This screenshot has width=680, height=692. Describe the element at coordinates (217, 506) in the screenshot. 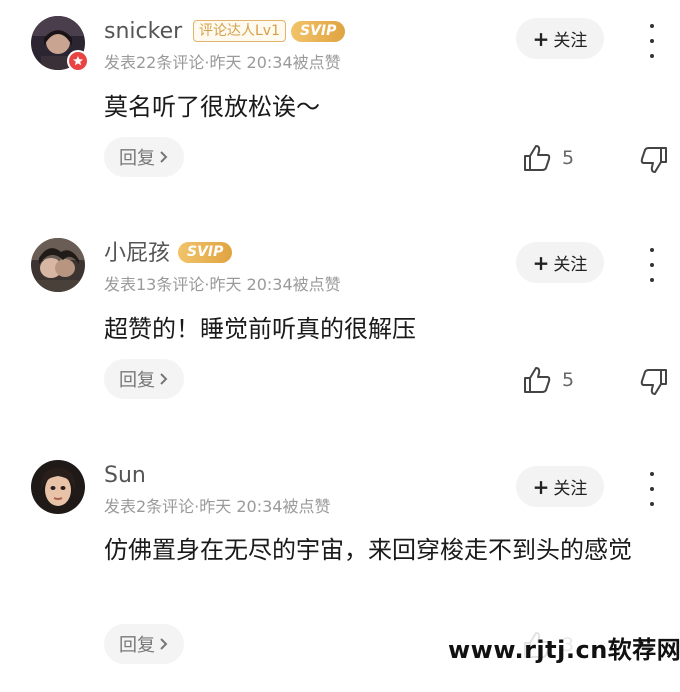

I see `comment-meta: 发表2条评论·昨天 20:34被点赞` at that location.